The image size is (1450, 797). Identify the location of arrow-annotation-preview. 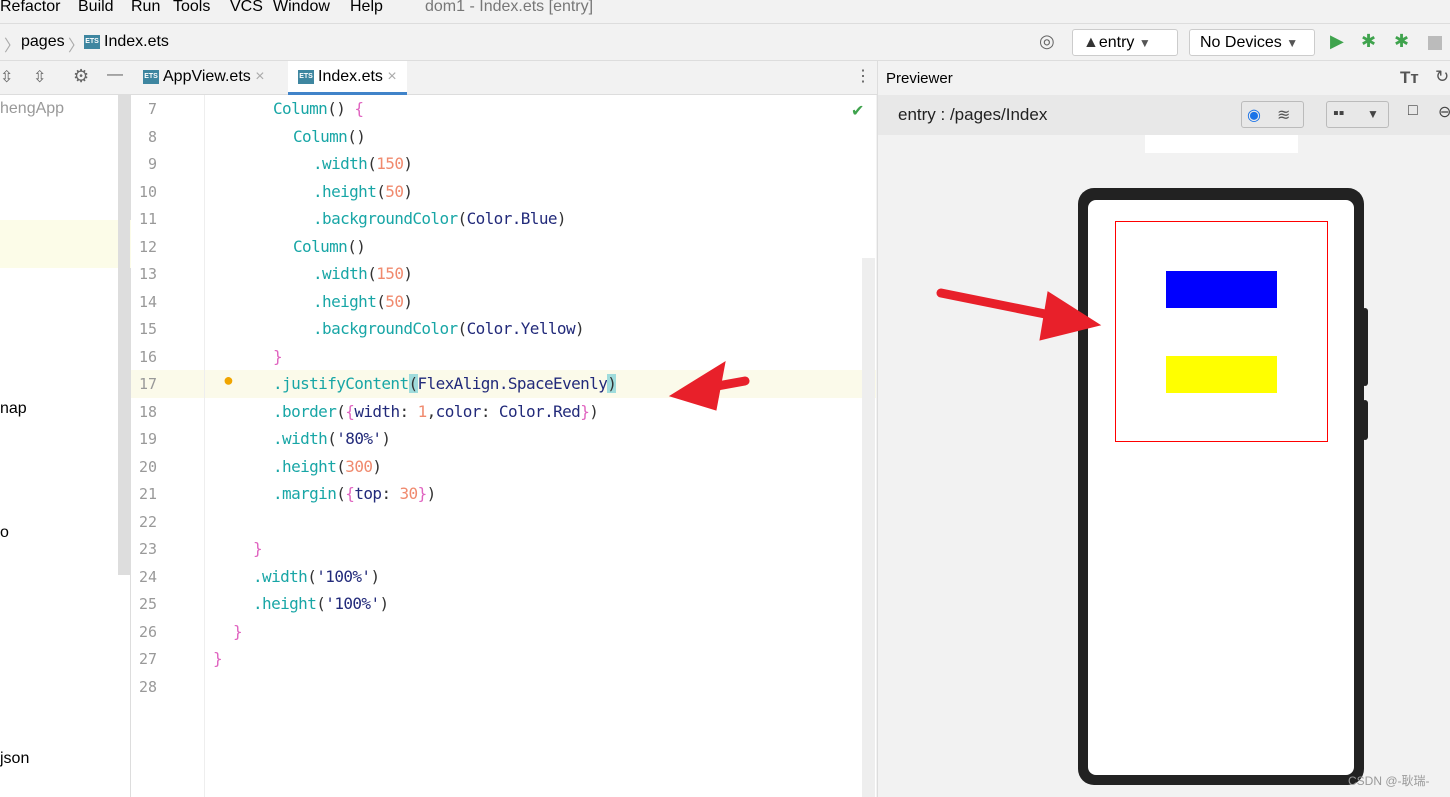
(1019, 314).